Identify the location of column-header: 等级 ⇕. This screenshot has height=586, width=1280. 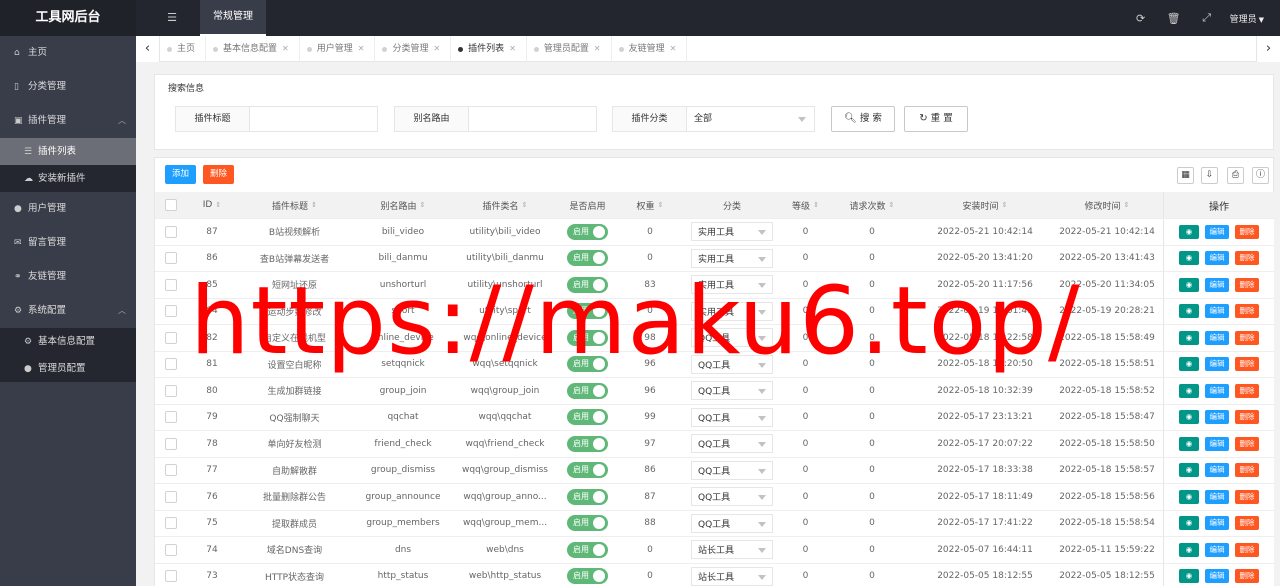
(805, 205).